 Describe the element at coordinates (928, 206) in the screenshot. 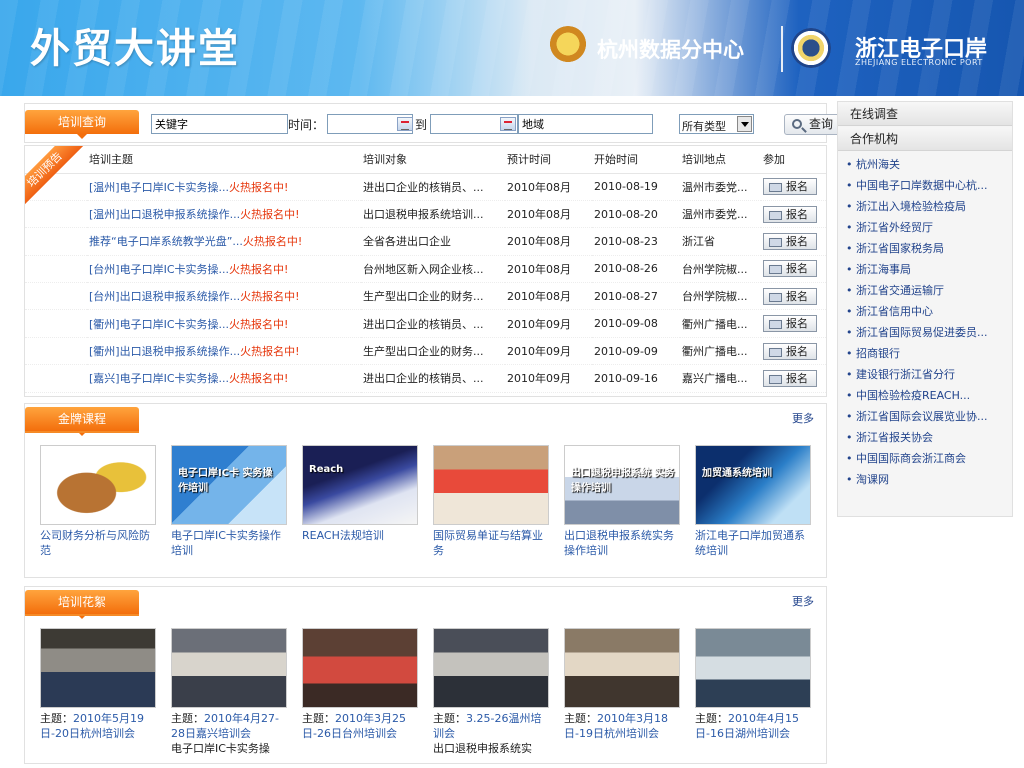

I see `partner-link: 浙江出入境检验检疫局` at that location.